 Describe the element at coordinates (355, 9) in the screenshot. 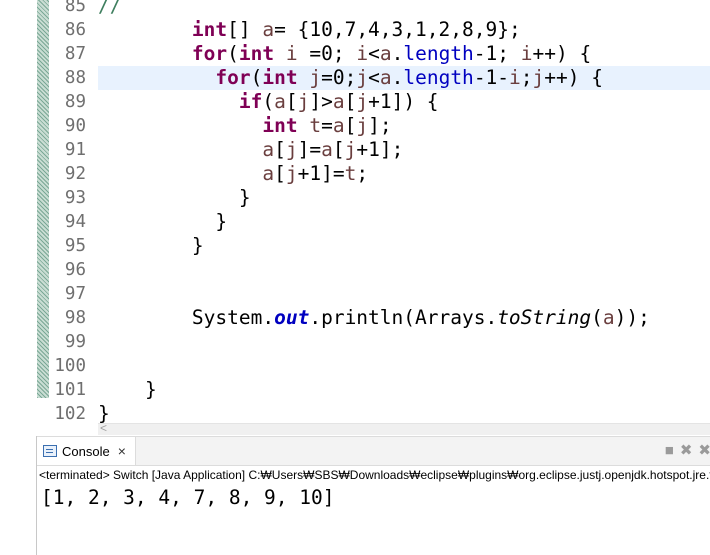

I see `code-line: 85 //` at that location.